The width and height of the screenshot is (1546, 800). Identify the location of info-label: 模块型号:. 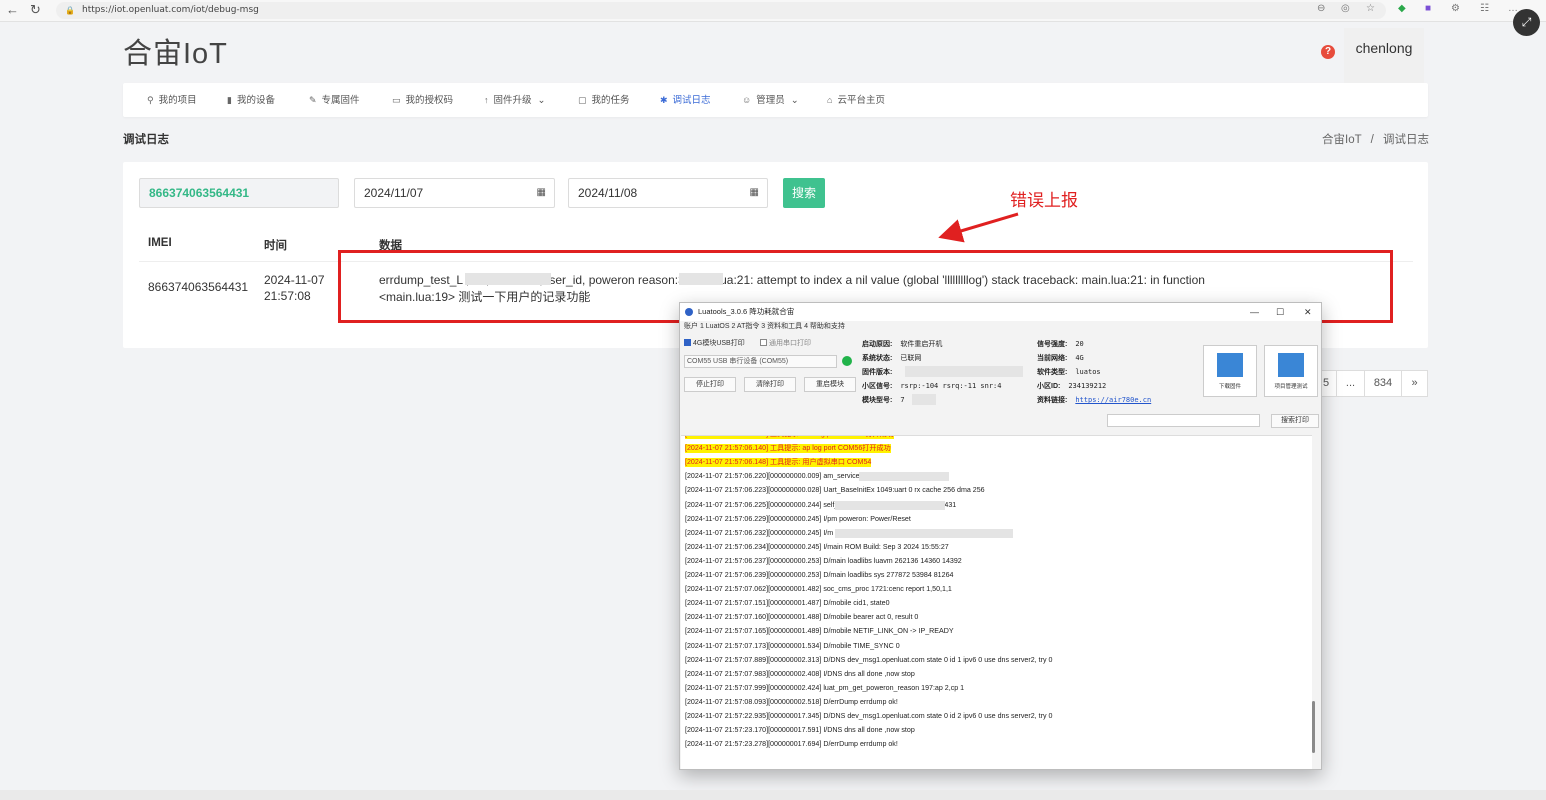
(877, 400).